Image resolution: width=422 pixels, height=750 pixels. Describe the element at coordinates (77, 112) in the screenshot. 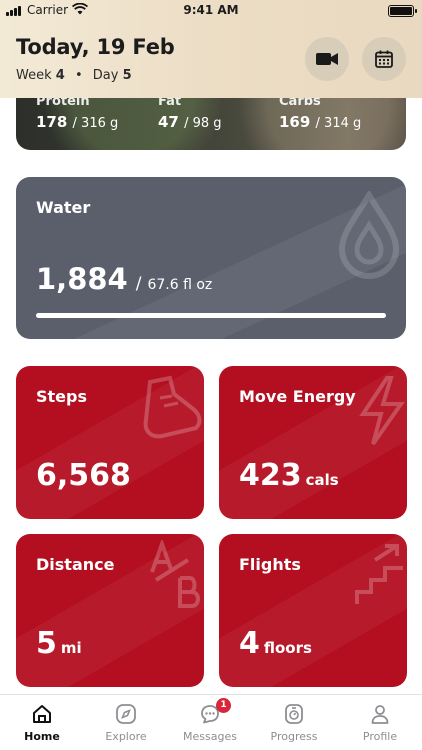

I see `protein-stat: Protein 178 / 316 g` at that location.